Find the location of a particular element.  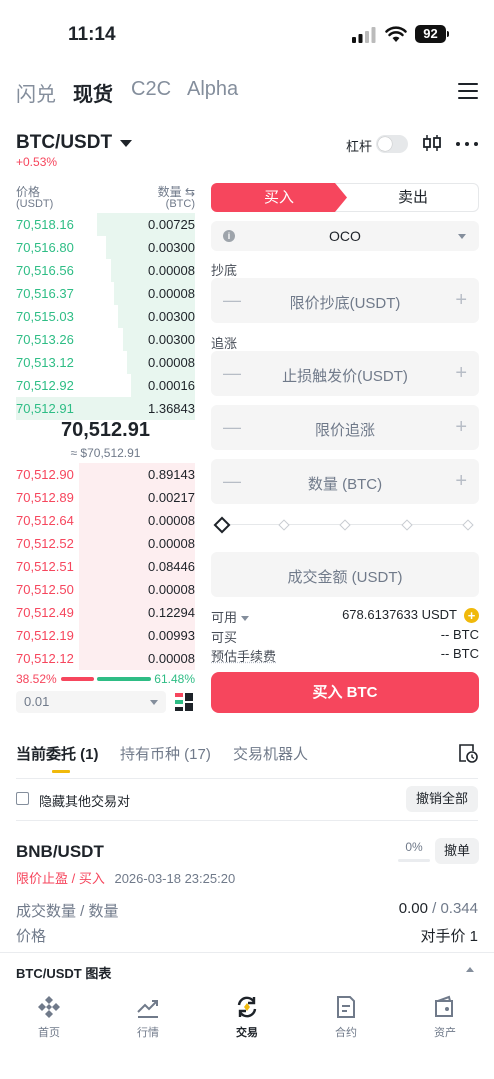

tab-home: 首页 is located at coordinates (49, 1015).